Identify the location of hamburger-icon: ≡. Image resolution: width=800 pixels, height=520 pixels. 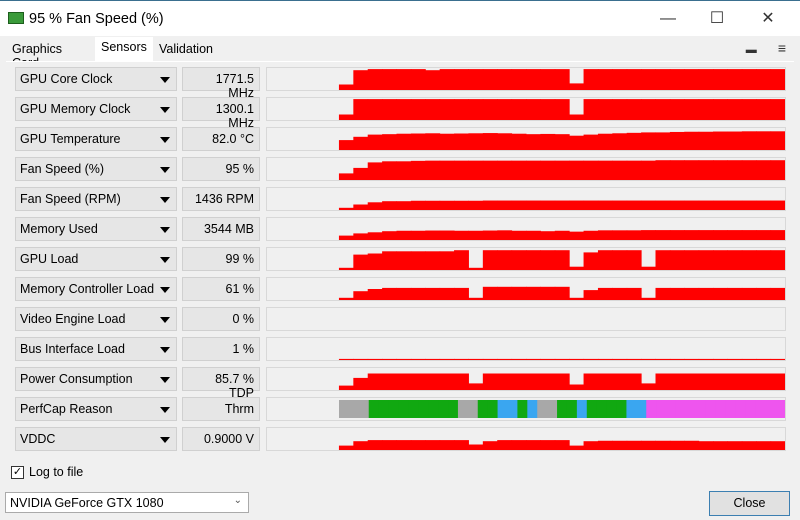
(782, 48).